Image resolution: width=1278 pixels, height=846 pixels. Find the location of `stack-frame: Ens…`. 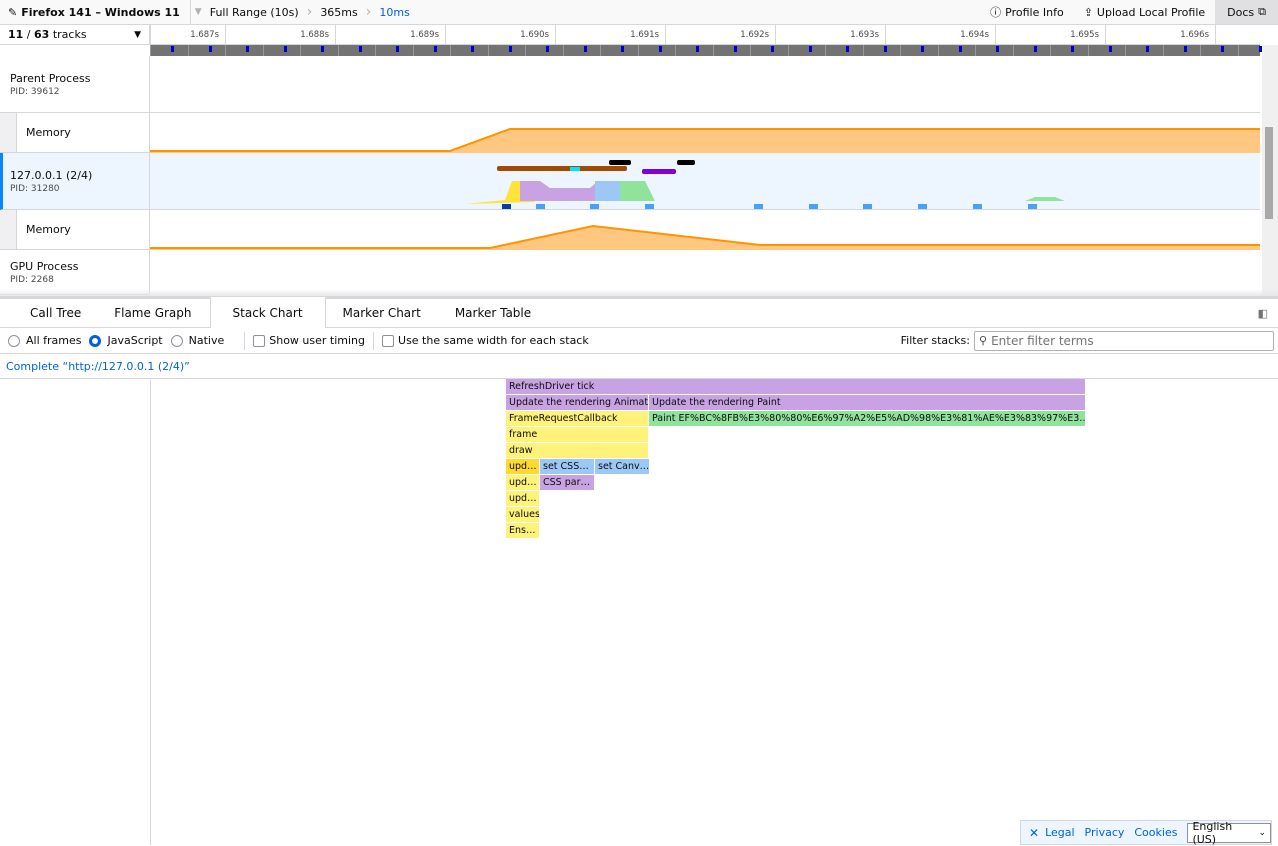

stack-frame: Ens… is located at coordinates (523, 530).